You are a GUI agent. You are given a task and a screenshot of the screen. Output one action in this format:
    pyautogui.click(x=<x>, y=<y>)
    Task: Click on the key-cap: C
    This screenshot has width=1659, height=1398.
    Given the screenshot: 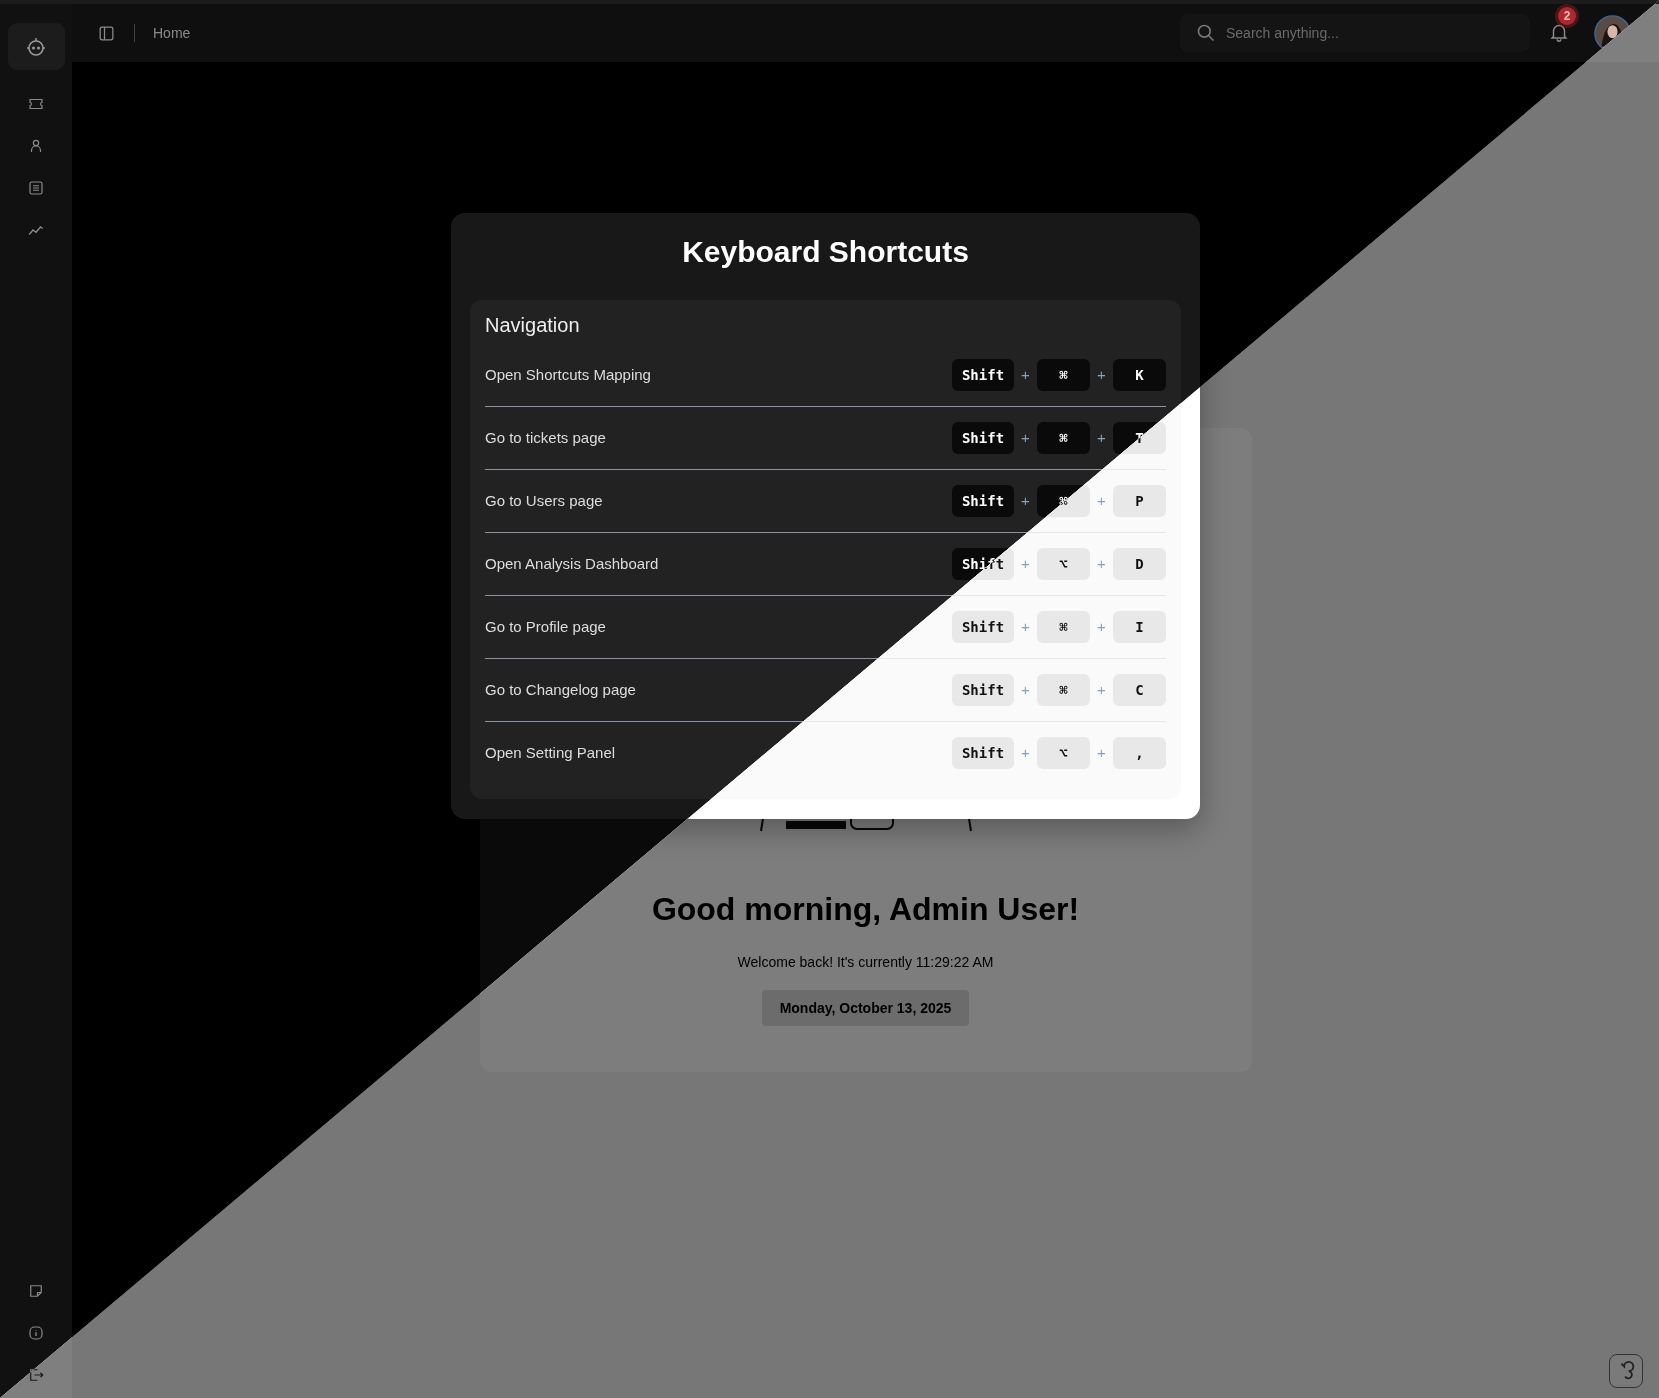 What is the action you would take?
    pyautogui.click(x=1139, y=689)
    